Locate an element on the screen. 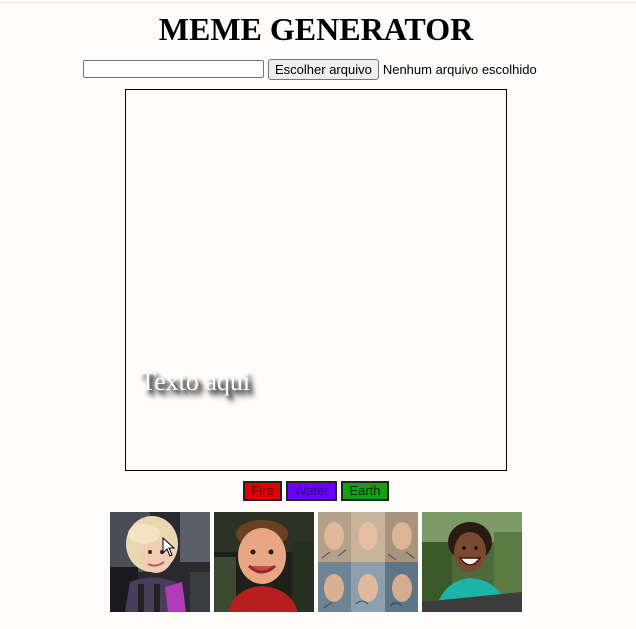  theme-fire-button: Fire is located at coordinates (262, 491).